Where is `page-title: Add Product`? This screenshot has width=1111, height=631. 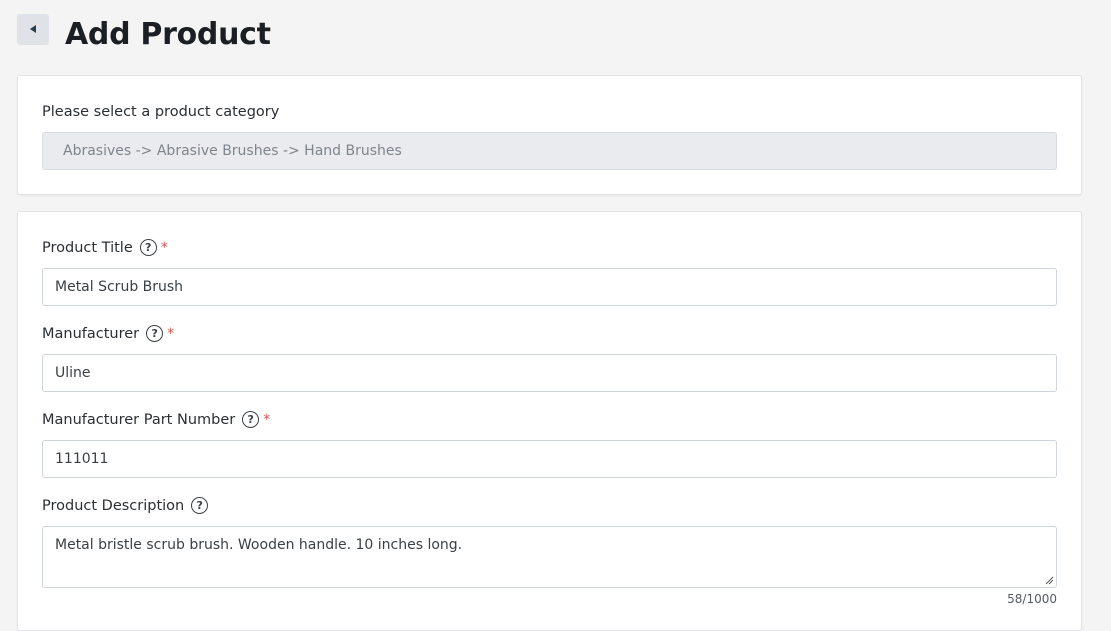 page-title: Add Product is located at coordinates (168, 34).